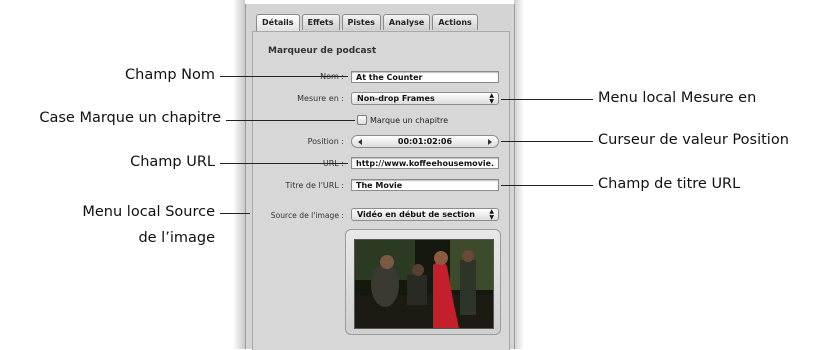 The width and height of the screenshot is (829, 350). Describe the element at coordinates (322, 51) in the screenshot. I see `section-title: Marqueur de podcast` at that location.